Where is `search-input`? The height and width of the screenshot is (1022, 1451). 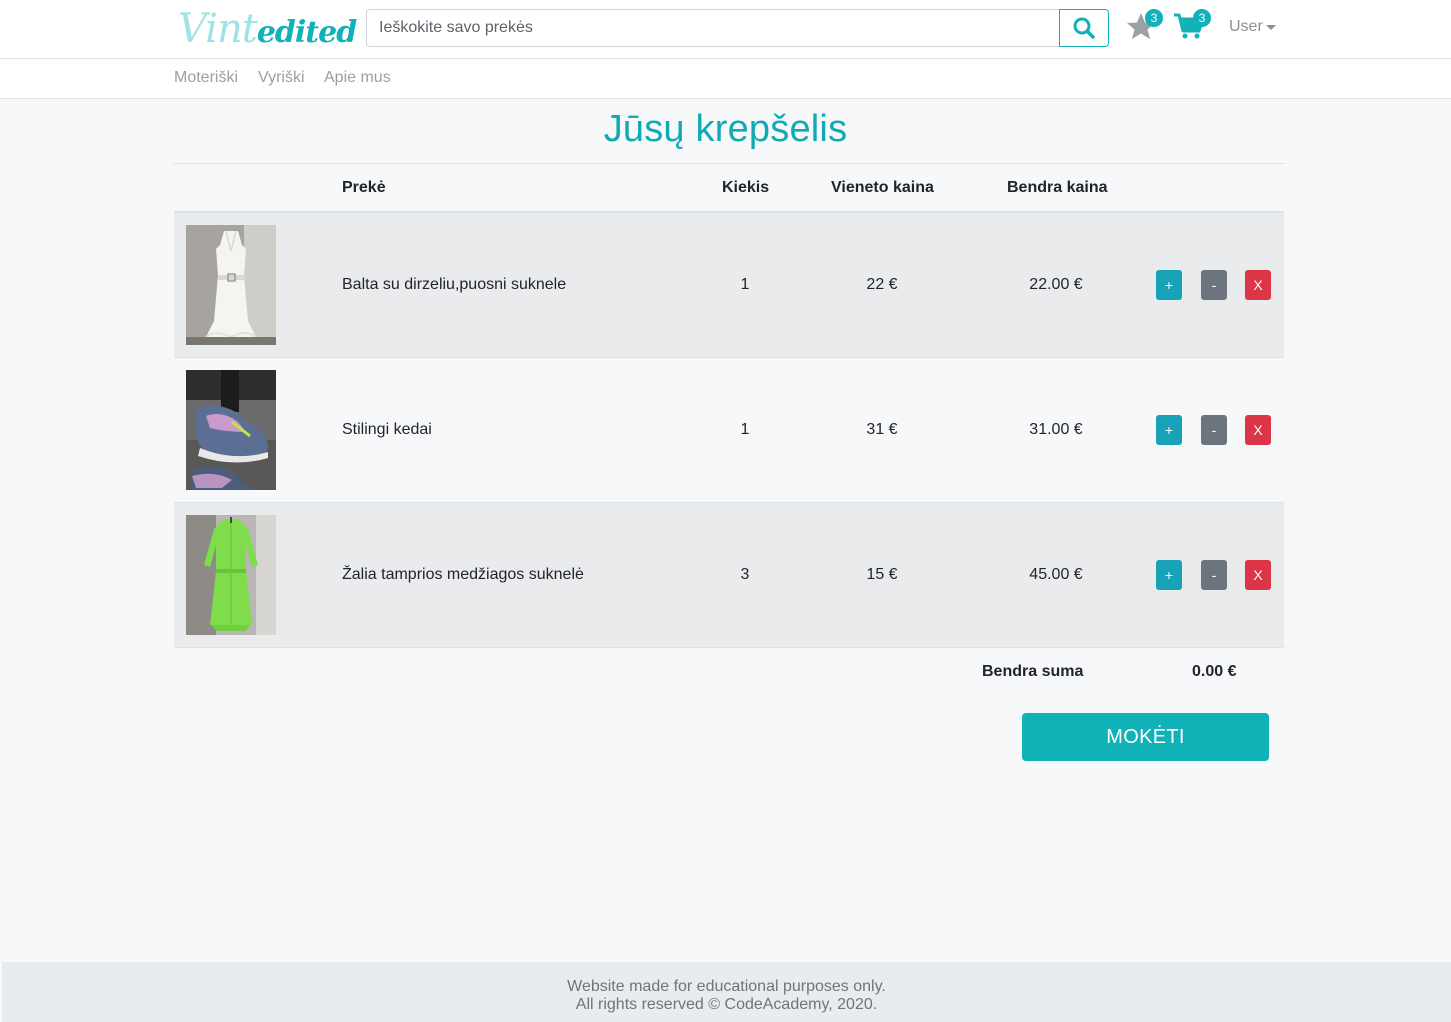
search-input is located at coordinates (712, 28).